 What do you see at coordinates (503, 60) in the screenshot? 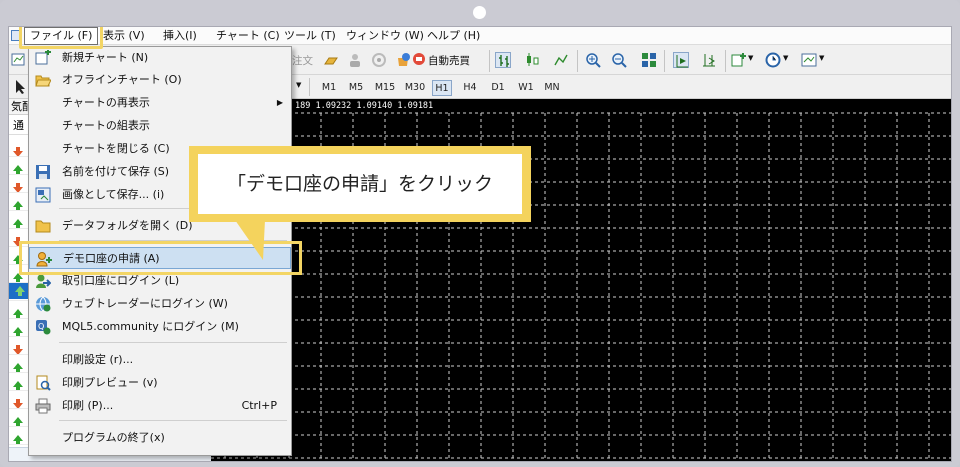
I see `bar-chart-icon` at bounding box center [503, 60].